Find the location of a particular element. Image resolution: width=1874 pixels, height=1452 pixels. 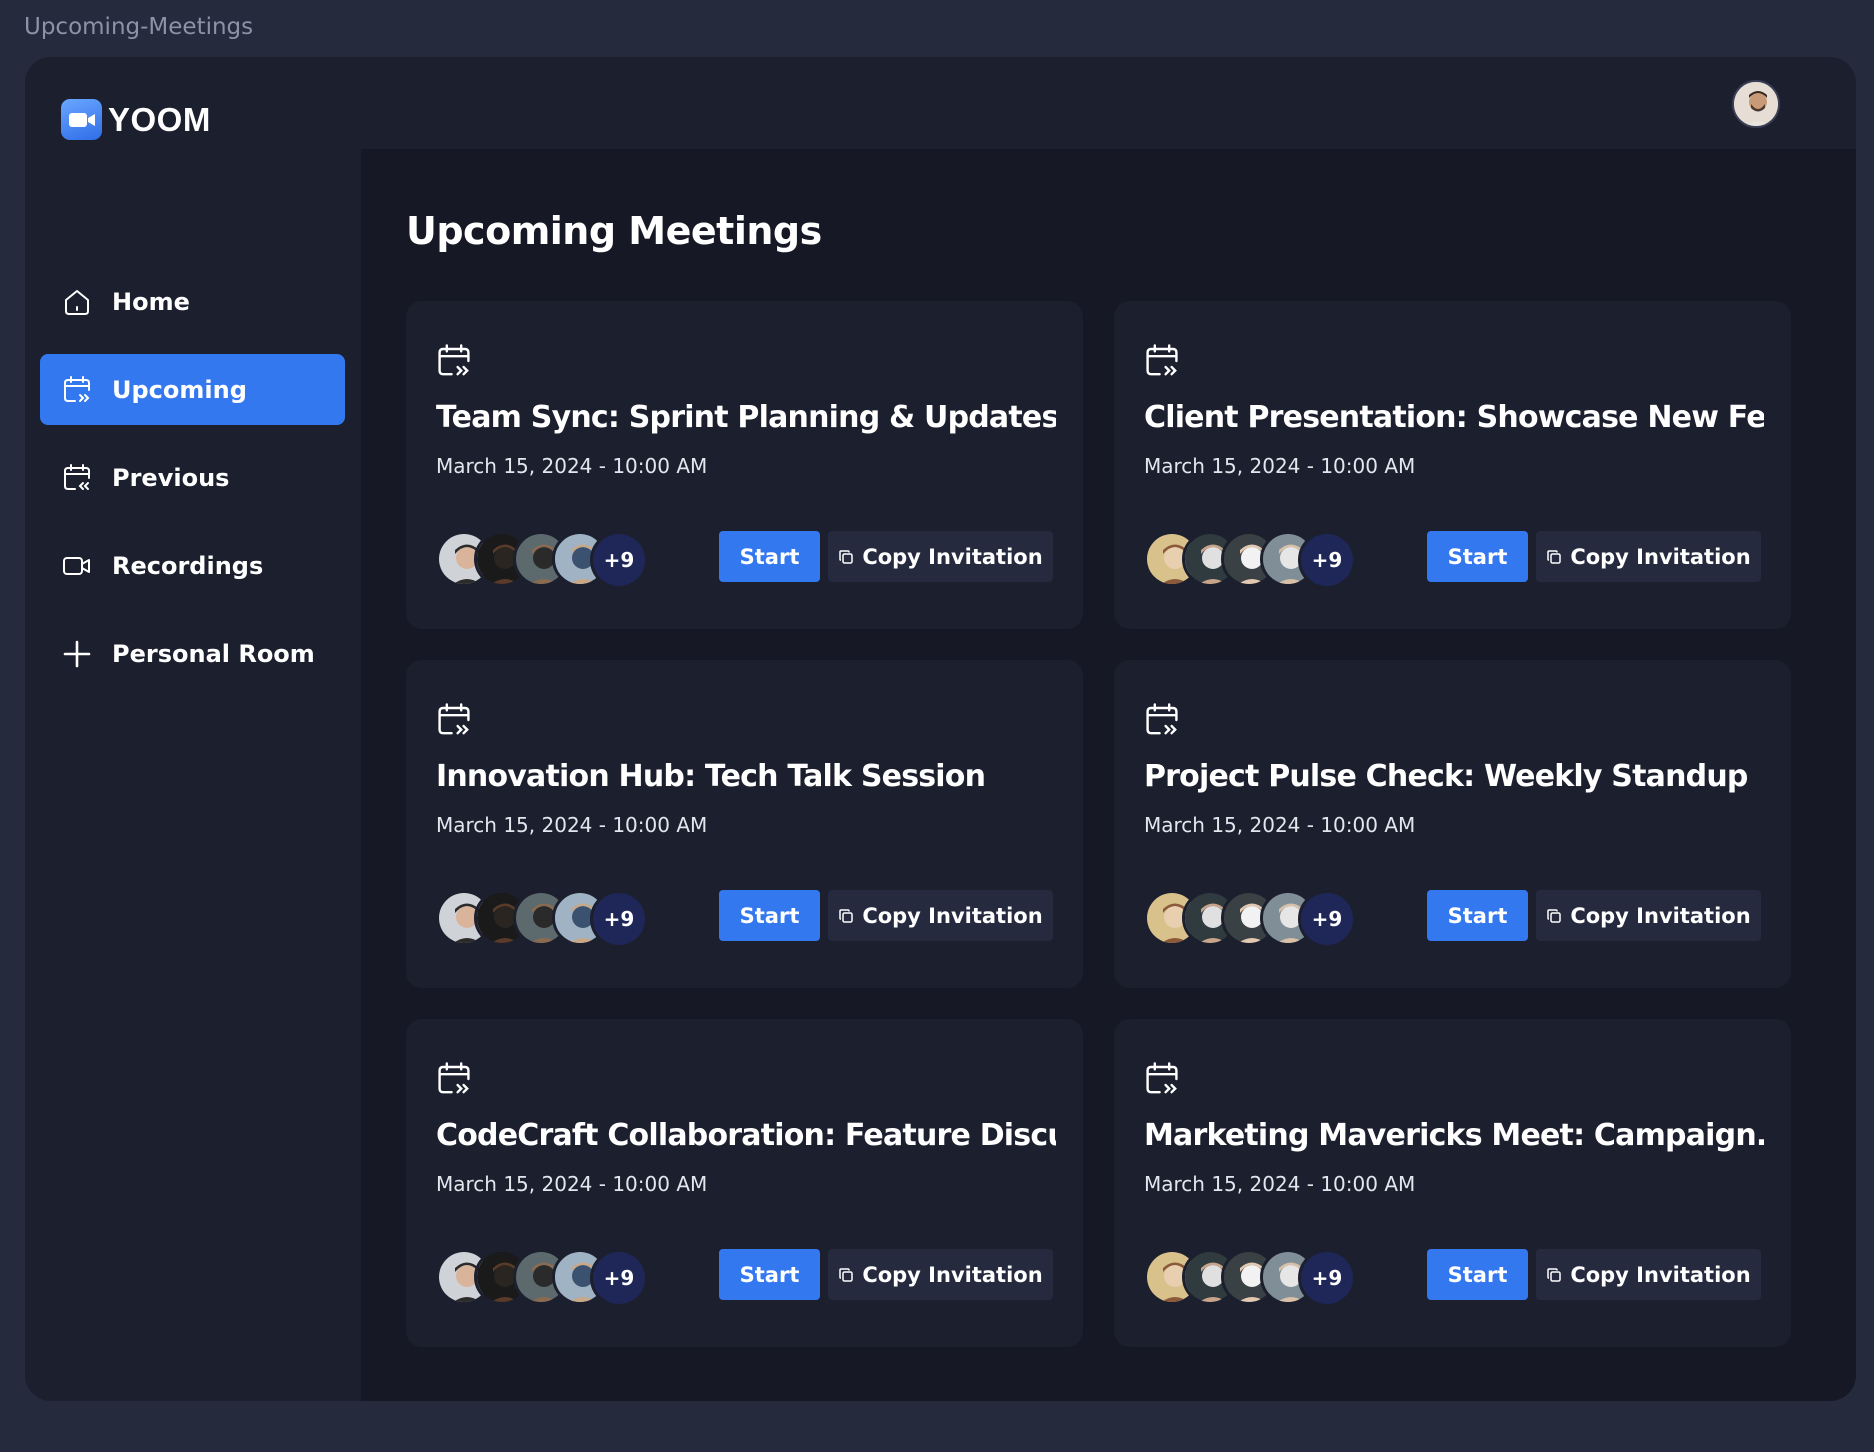

camera-logo-icon is located at coordinates (81, 119).